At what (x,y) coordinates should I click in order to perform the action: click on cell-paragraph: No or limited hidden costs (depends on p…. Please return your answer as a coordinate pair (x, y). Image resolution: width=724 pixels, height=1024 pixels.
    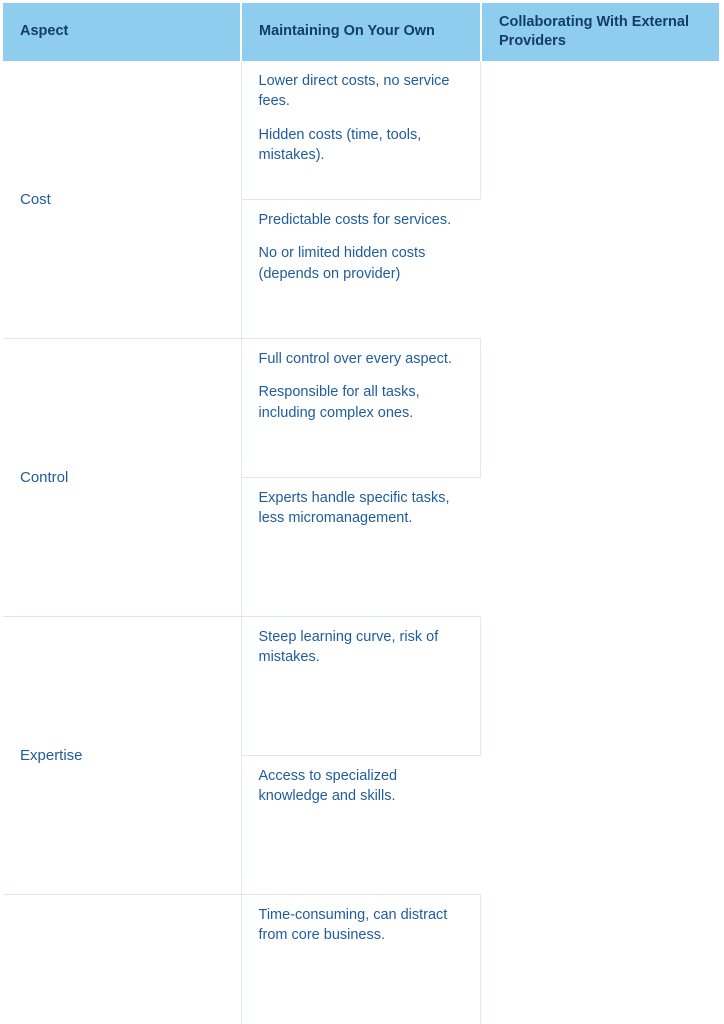
    Looking at the image, I should click on (342, 263).